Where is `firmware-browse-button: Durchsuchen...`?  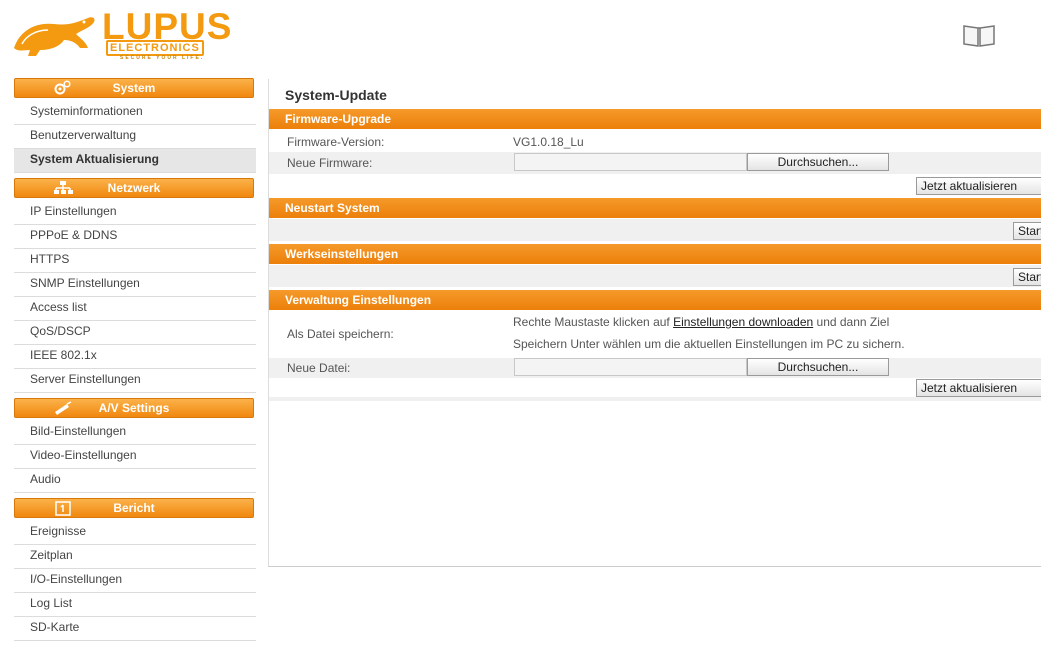 firmware-browse-button: Durchsuchen... is located at coordinates (818, 162).